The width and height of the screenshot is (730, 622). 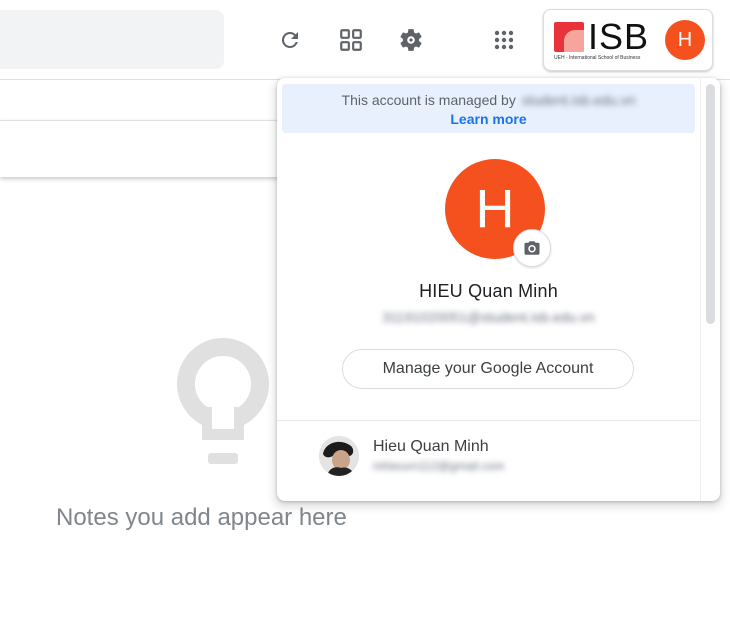 I want to click on scrollbar-thumb, so click(x=710, y=204).